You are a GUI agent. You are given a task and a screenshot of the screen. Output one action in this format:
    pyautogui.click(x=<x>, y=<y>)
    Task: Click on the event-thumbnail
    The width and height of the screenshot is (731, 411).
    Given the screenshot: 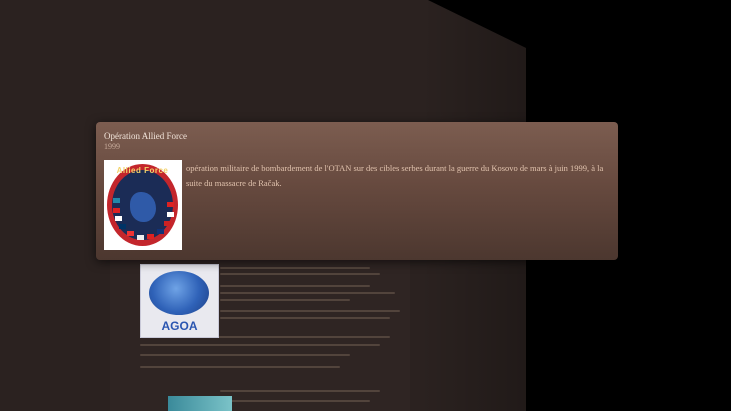 What is the action you would take?
    pyautogui.click(x=200, y=403)
    